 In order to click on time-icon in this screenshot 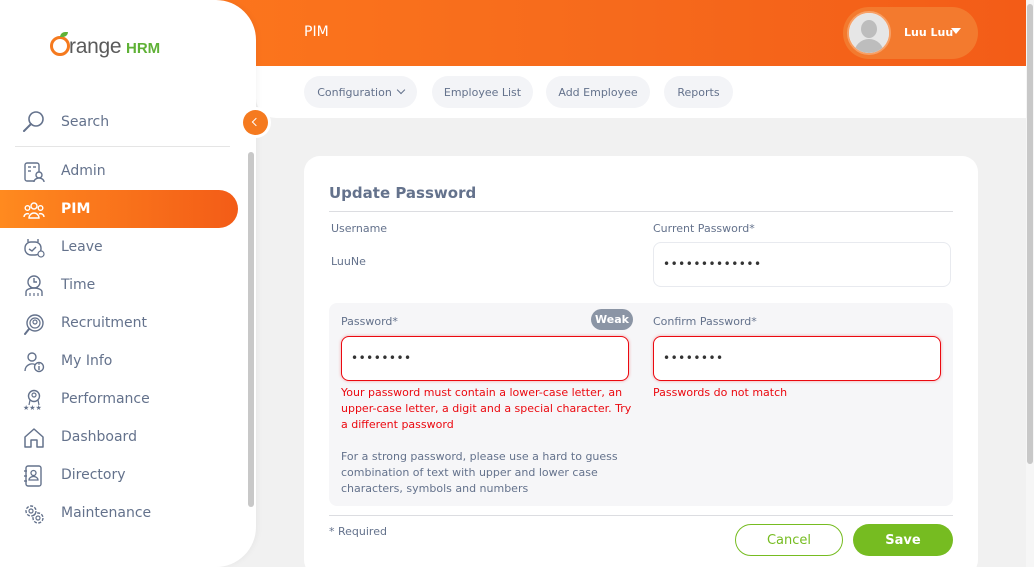, I will do `click(34, 285)`.